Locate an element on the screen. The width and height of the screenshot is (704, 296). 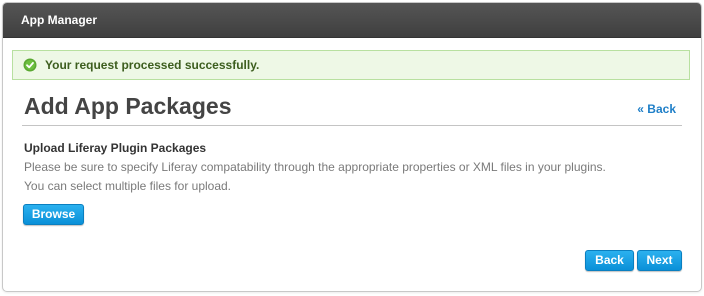
success-check-icon is located at coordinates (30, 65).